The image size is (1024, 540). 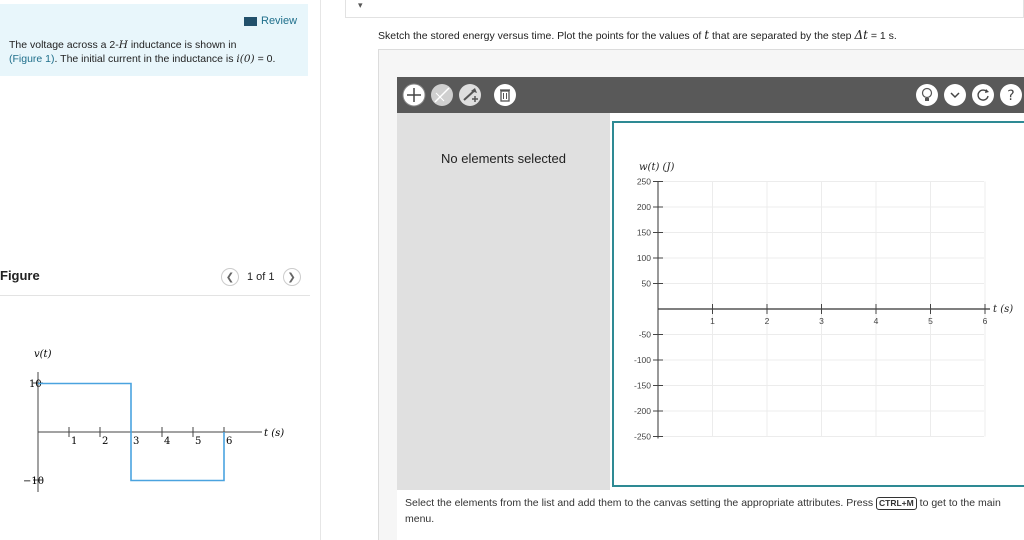 What do you see at coordinates (250, 21) in the screenshot?
I see `book-icon` at bounding box center [250, 21].